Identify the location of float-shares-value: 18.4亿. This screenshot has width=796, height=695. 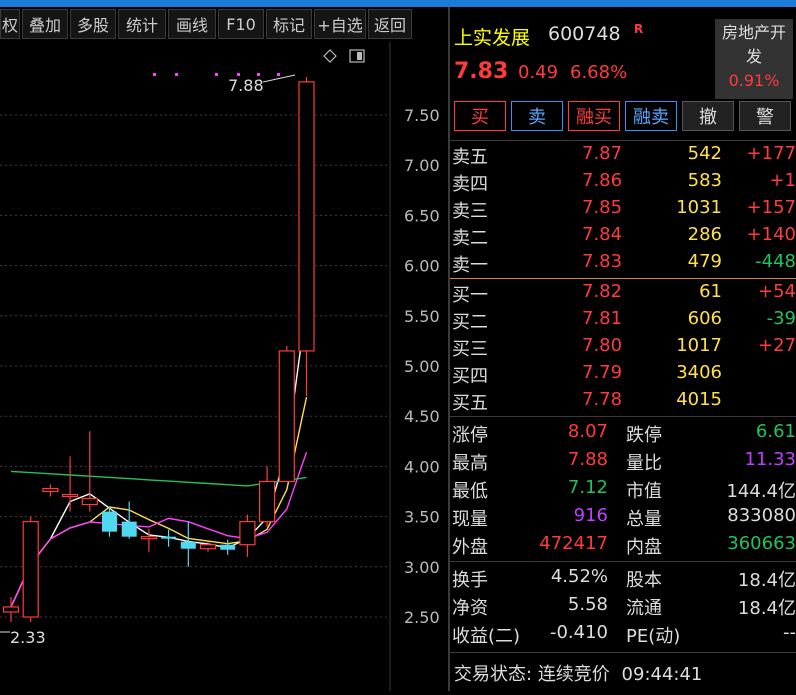
(766, 608).